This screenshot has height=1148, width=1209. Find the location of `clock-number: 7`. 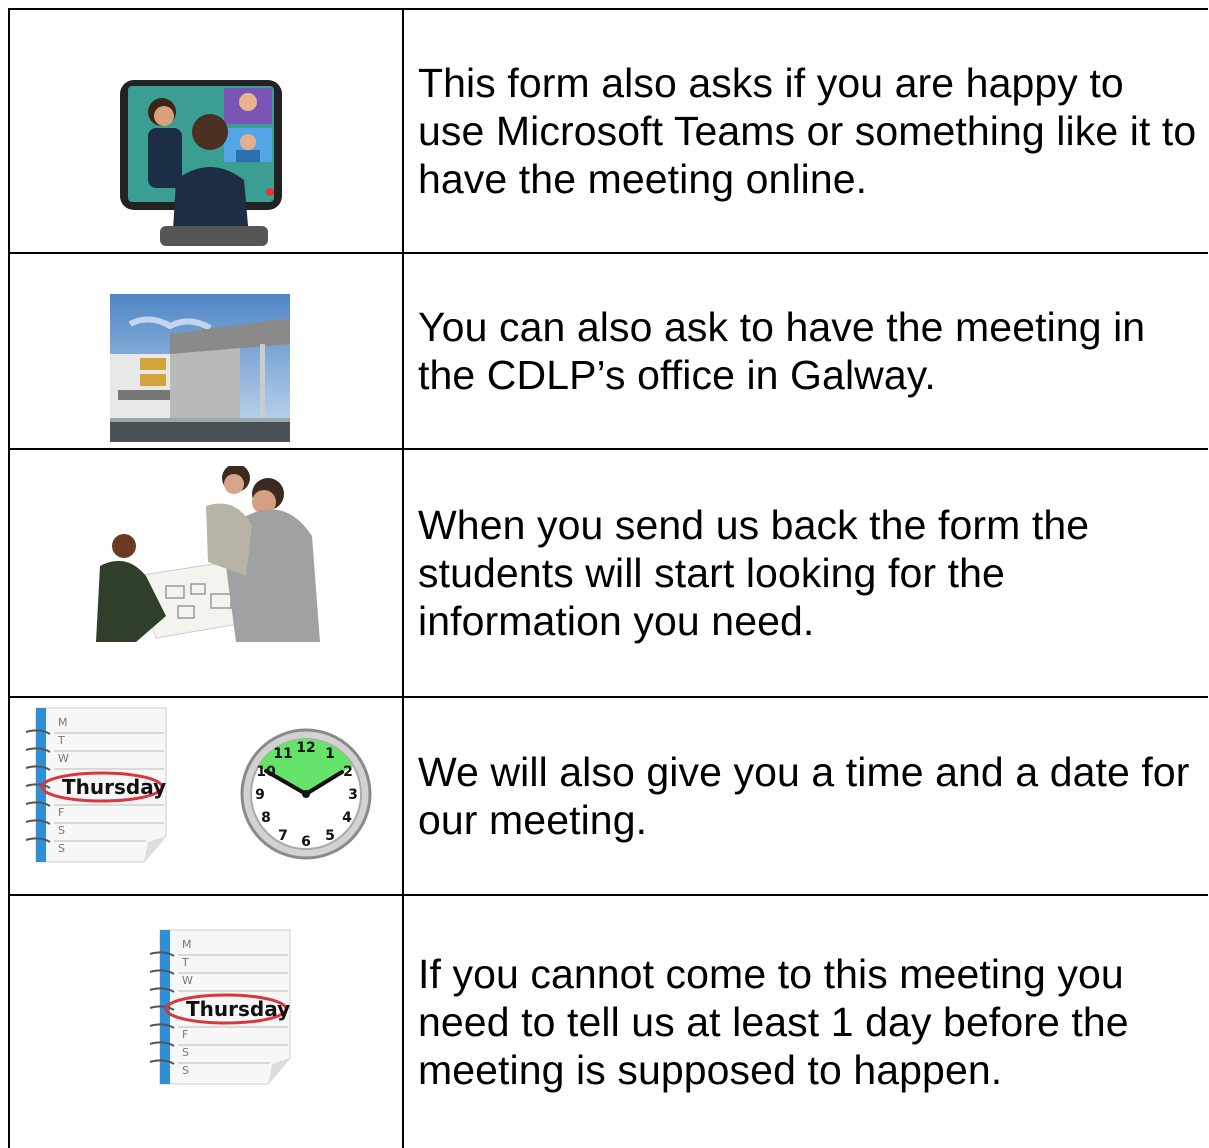

clock-number: 7 is located at coordinates (283, 836).